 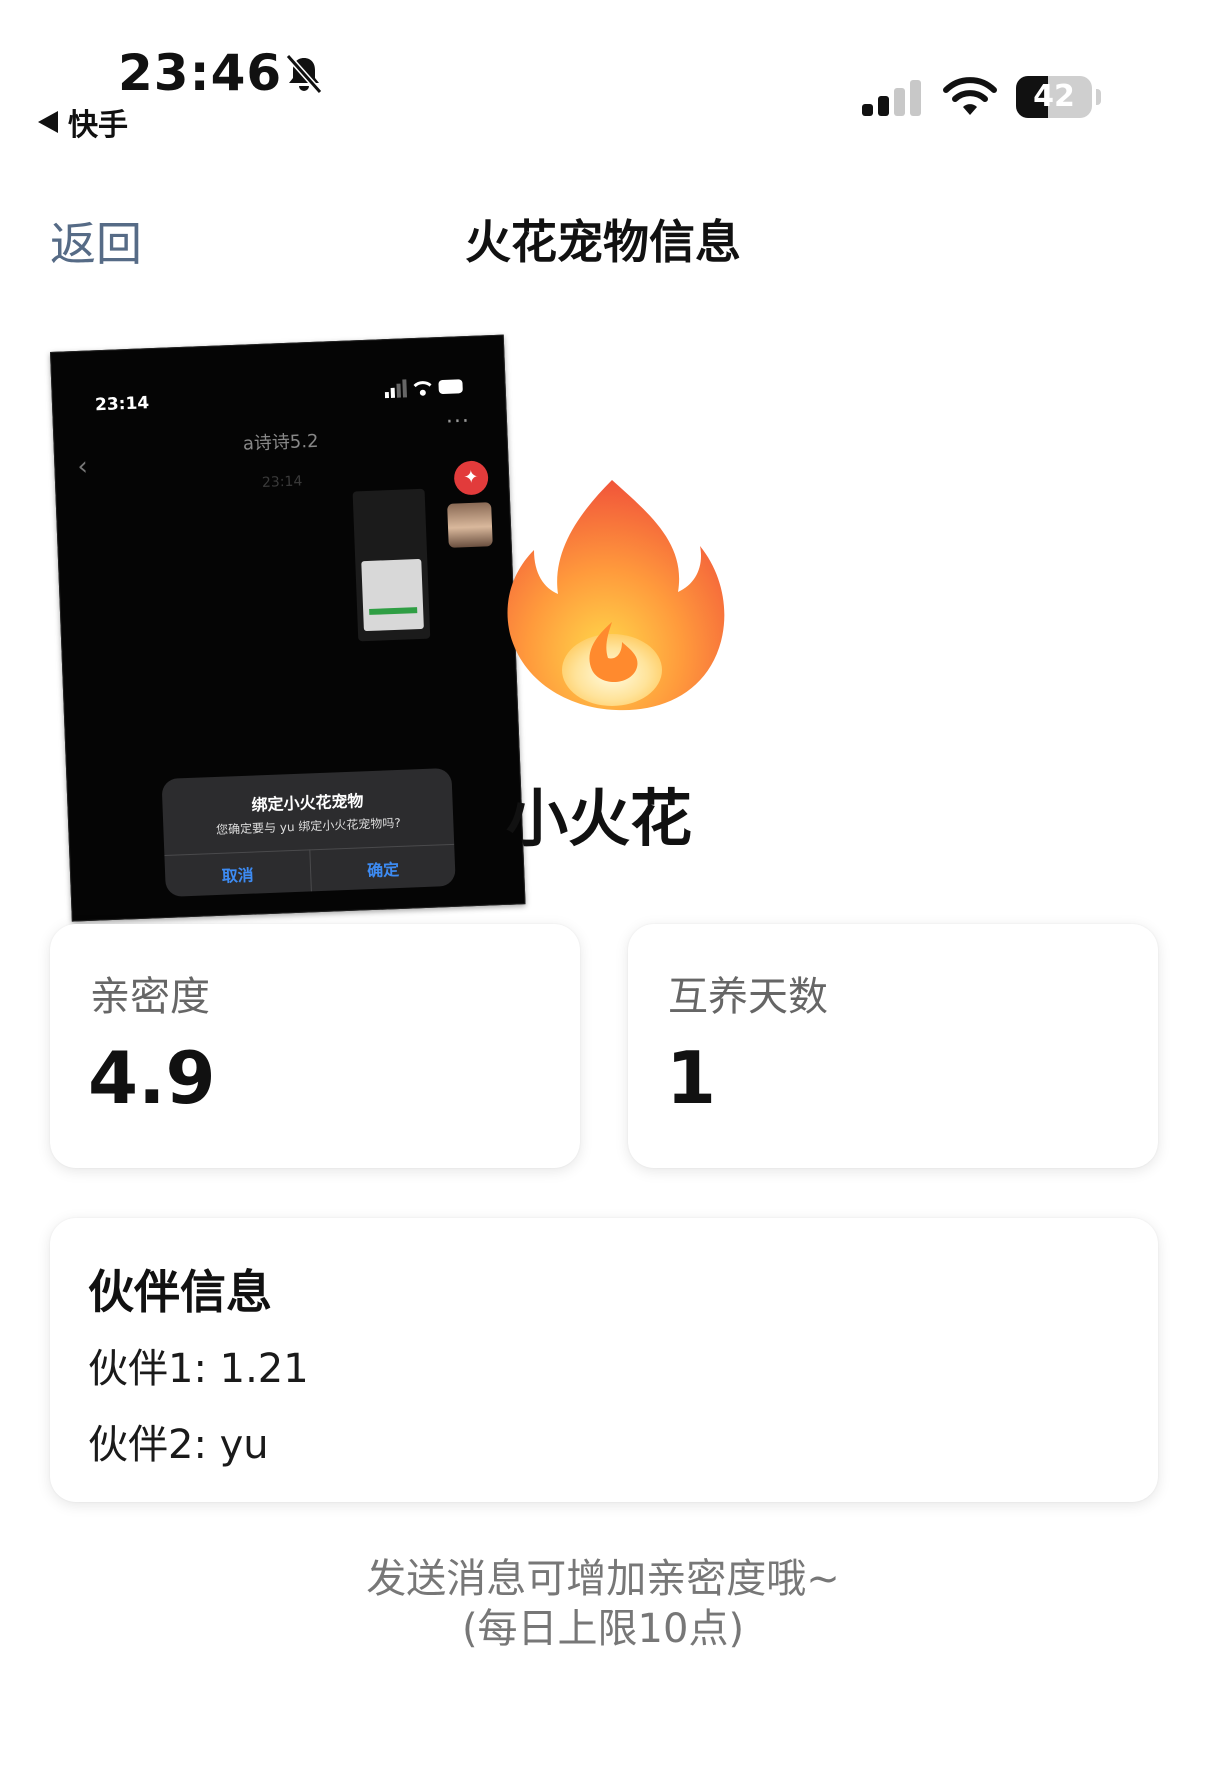 I want to click on back-triangle-icon, so click(x=48, y=122).